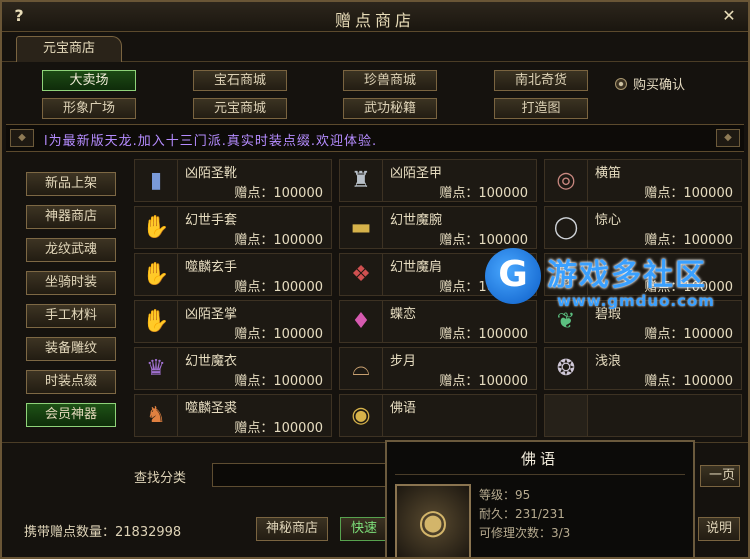 This screenshot has width=750, height=559. What do you see at coordinates (390, 80) in the screenshot?
I see `top-button-pet-mall: 珍兽商城` at bounding box center [390, 80].